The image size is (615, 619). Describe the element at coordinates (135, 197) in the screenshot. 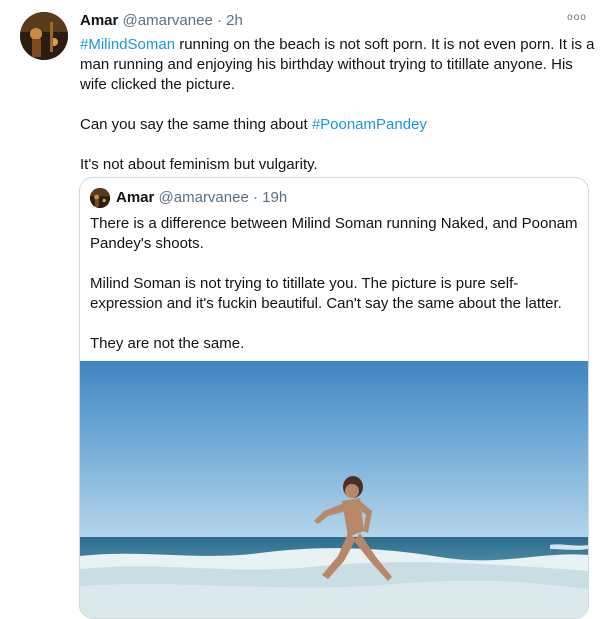

I see `quoted-author-name: Amar` at that location.